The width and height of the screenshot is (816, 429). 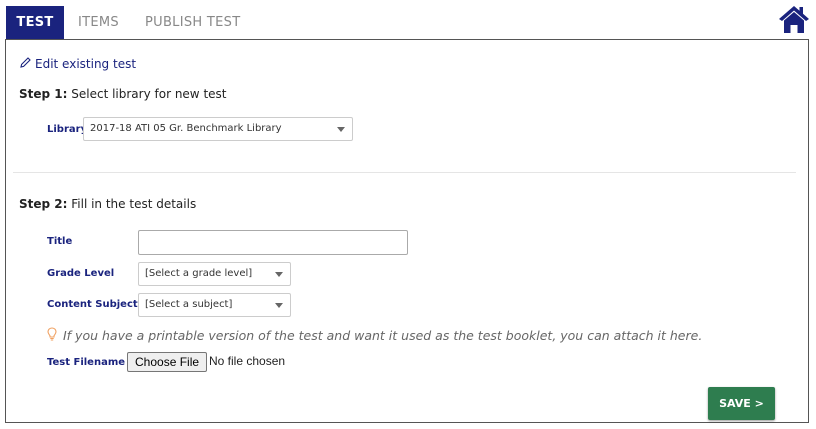 I want to click on edit-existing-test-label: Edit existing test, so click(x=86, y=64).